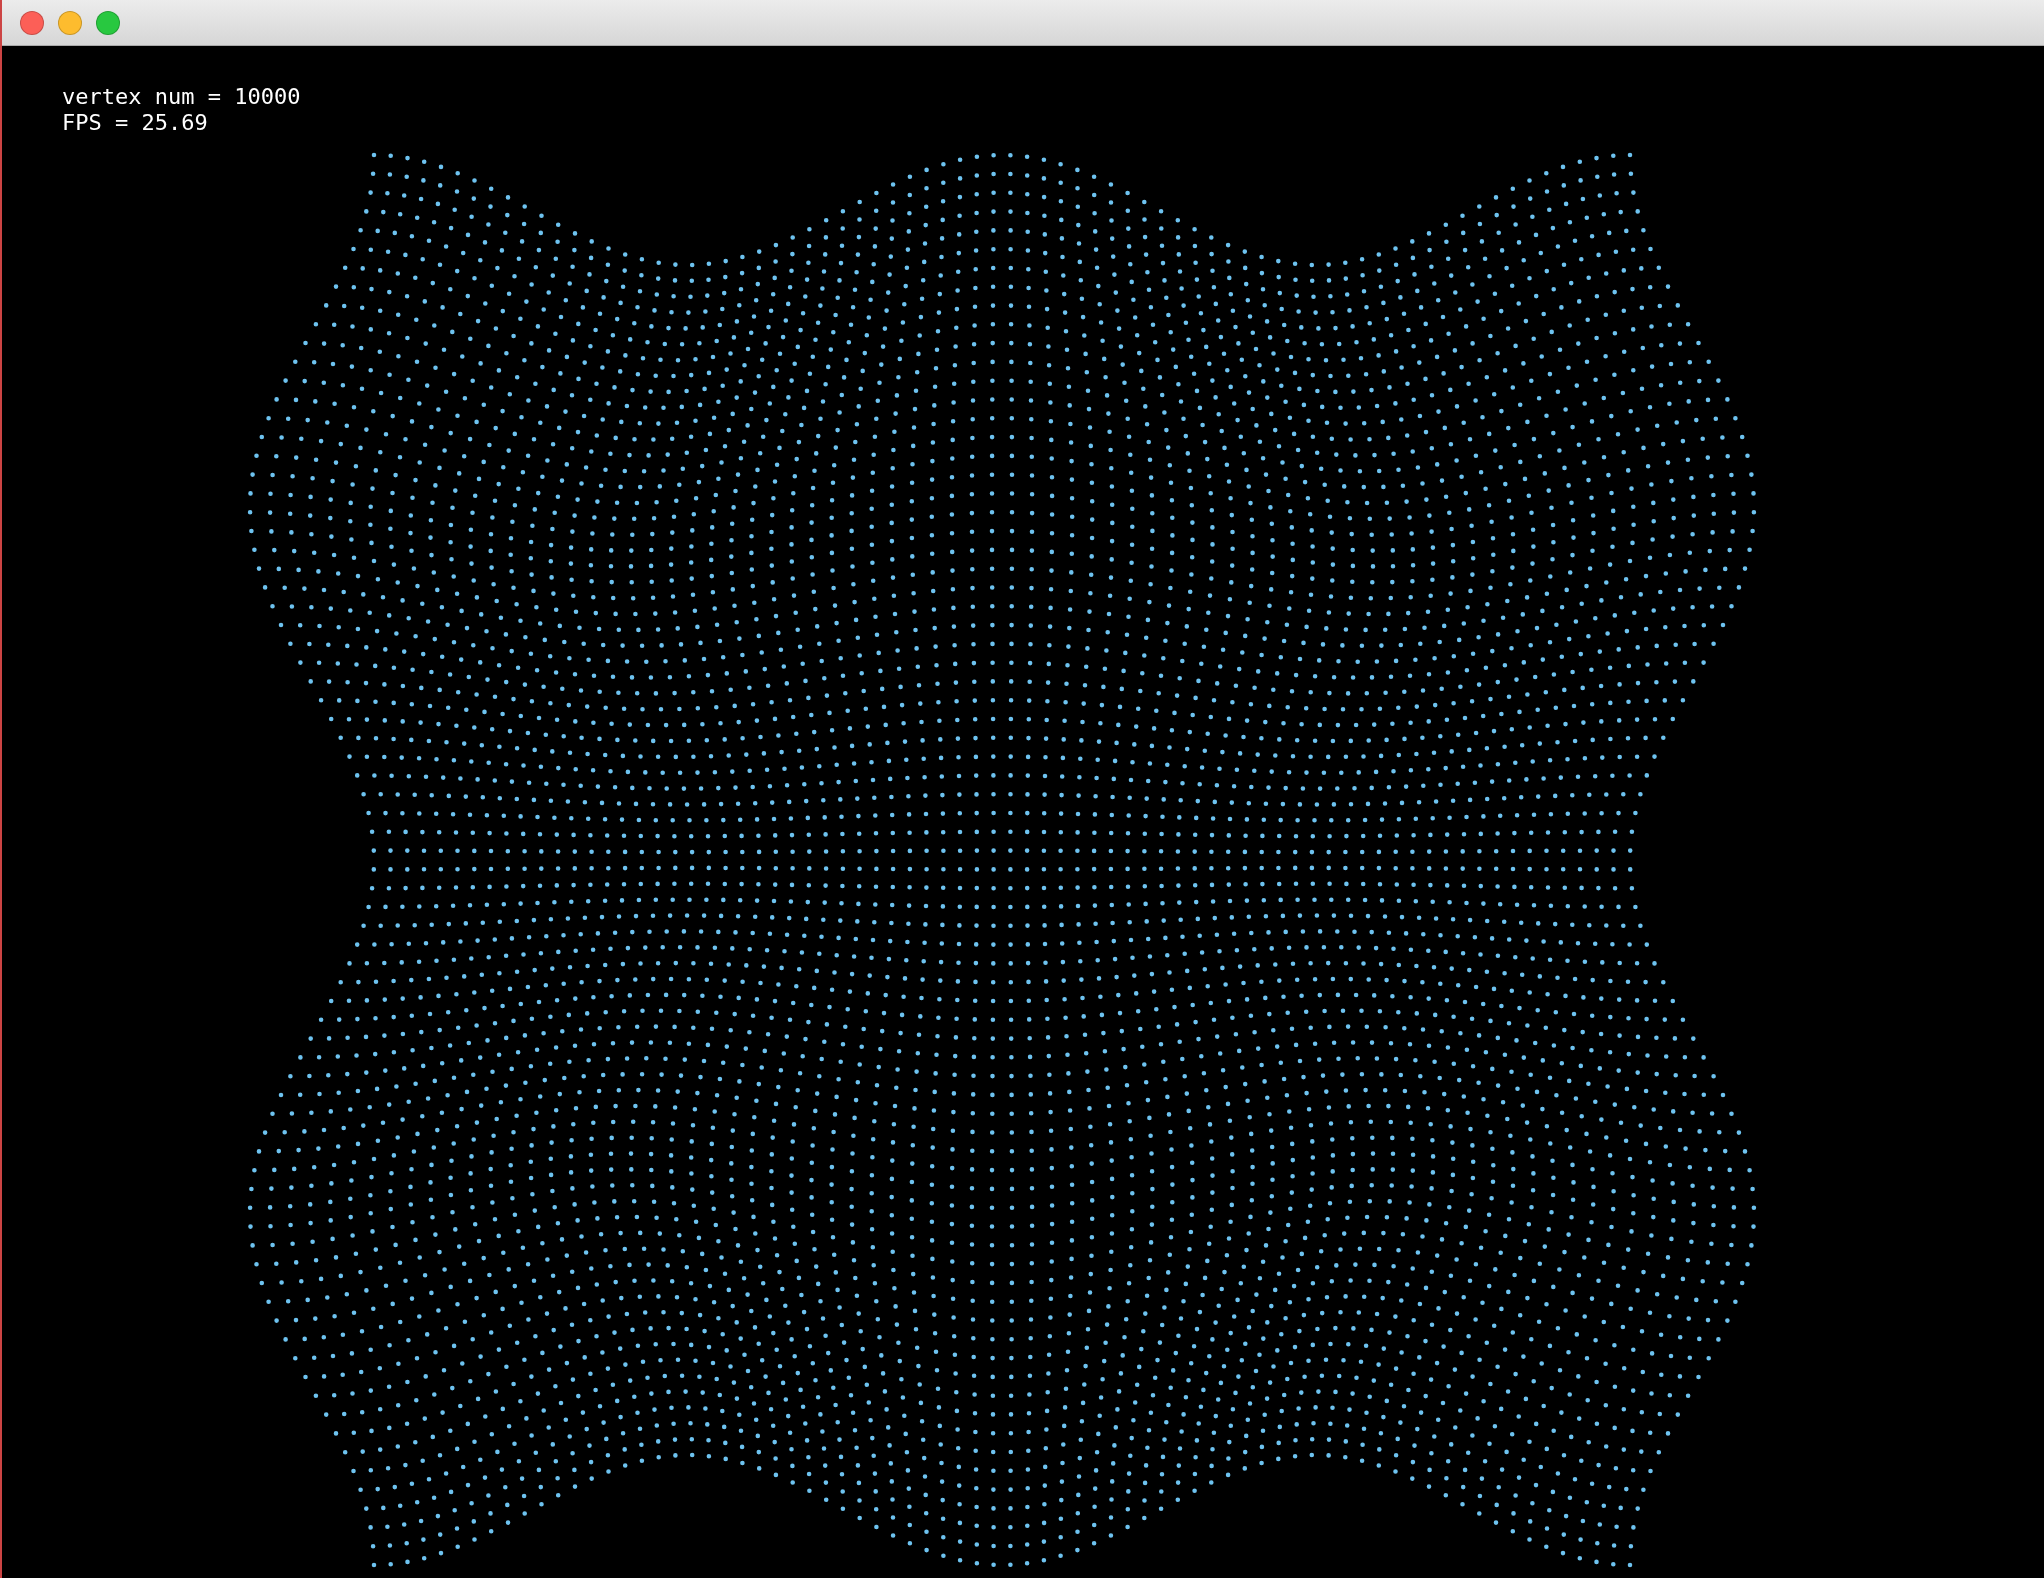 The width and height of the screenshot is (2044, 1578). What do you see at coordinates (135, 123) in the screenshot?
I see `stats-text: FPS = 25.69` at bounding box center [135, 123].